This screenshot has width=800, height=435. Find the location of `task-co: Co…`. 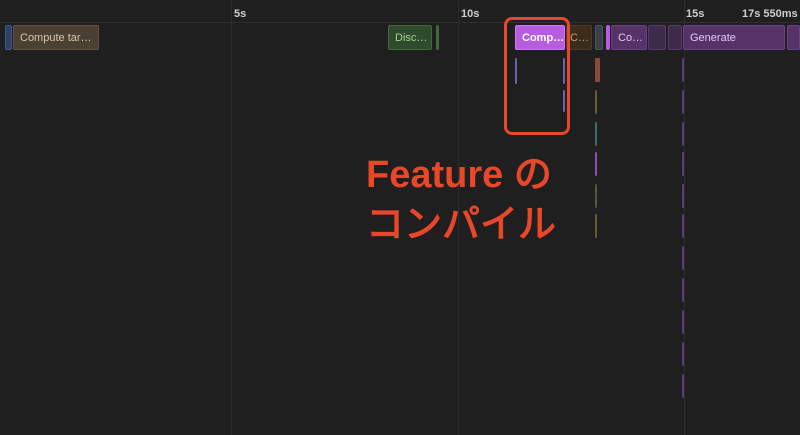

task-co: Co… is located at coordinates (629, 37).